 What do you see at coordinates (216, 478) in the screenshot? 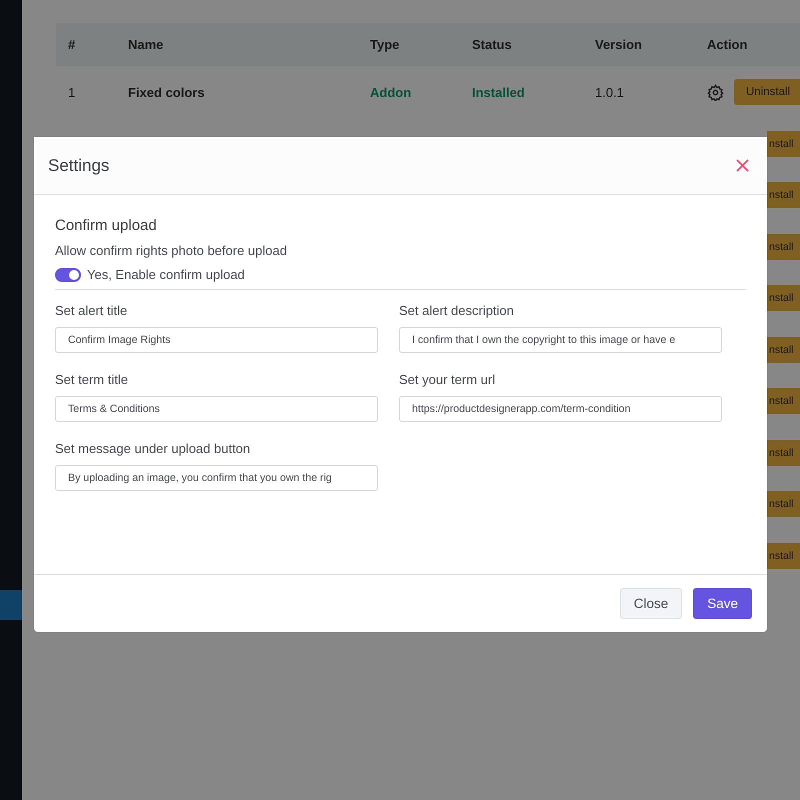
I see `input-field: By uploading an image, you confirm that you own the rig` at bounding box center [216, 478].